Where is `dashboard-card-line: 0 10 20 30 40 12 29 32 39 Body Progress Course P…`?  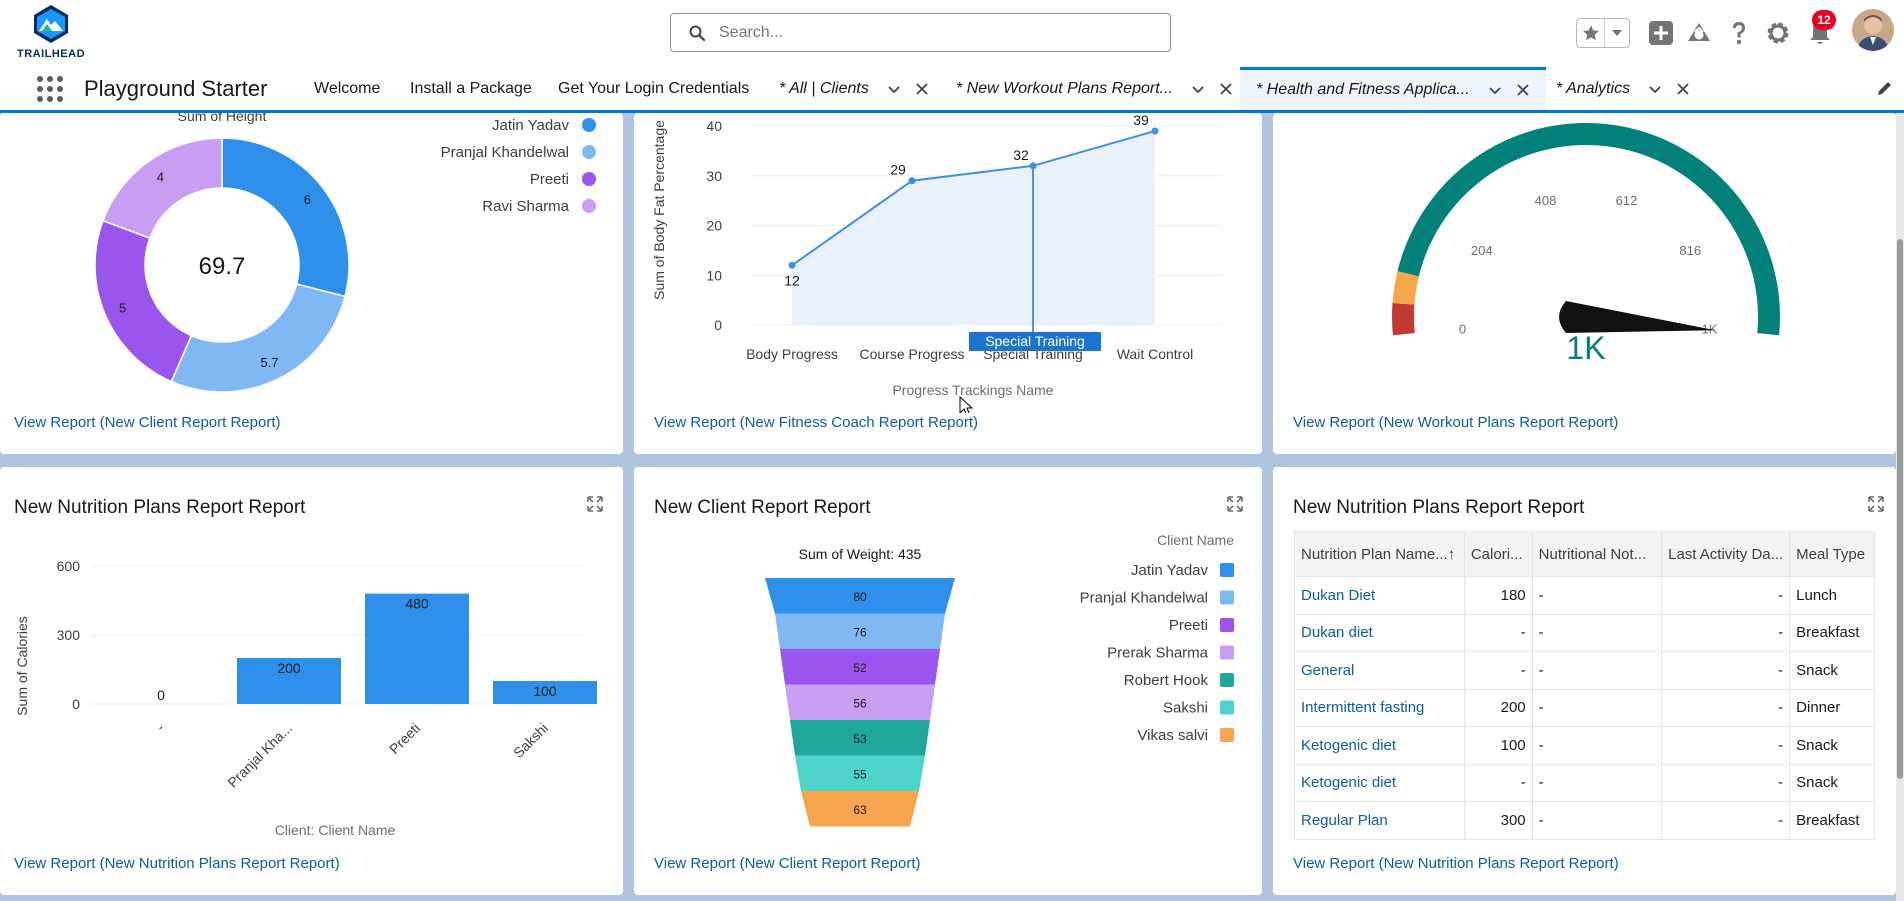
dashboard-card-line: 0 10 20 30 40 12 29 32 39 Body Progress Course P… is located at coordinates (948, 283).